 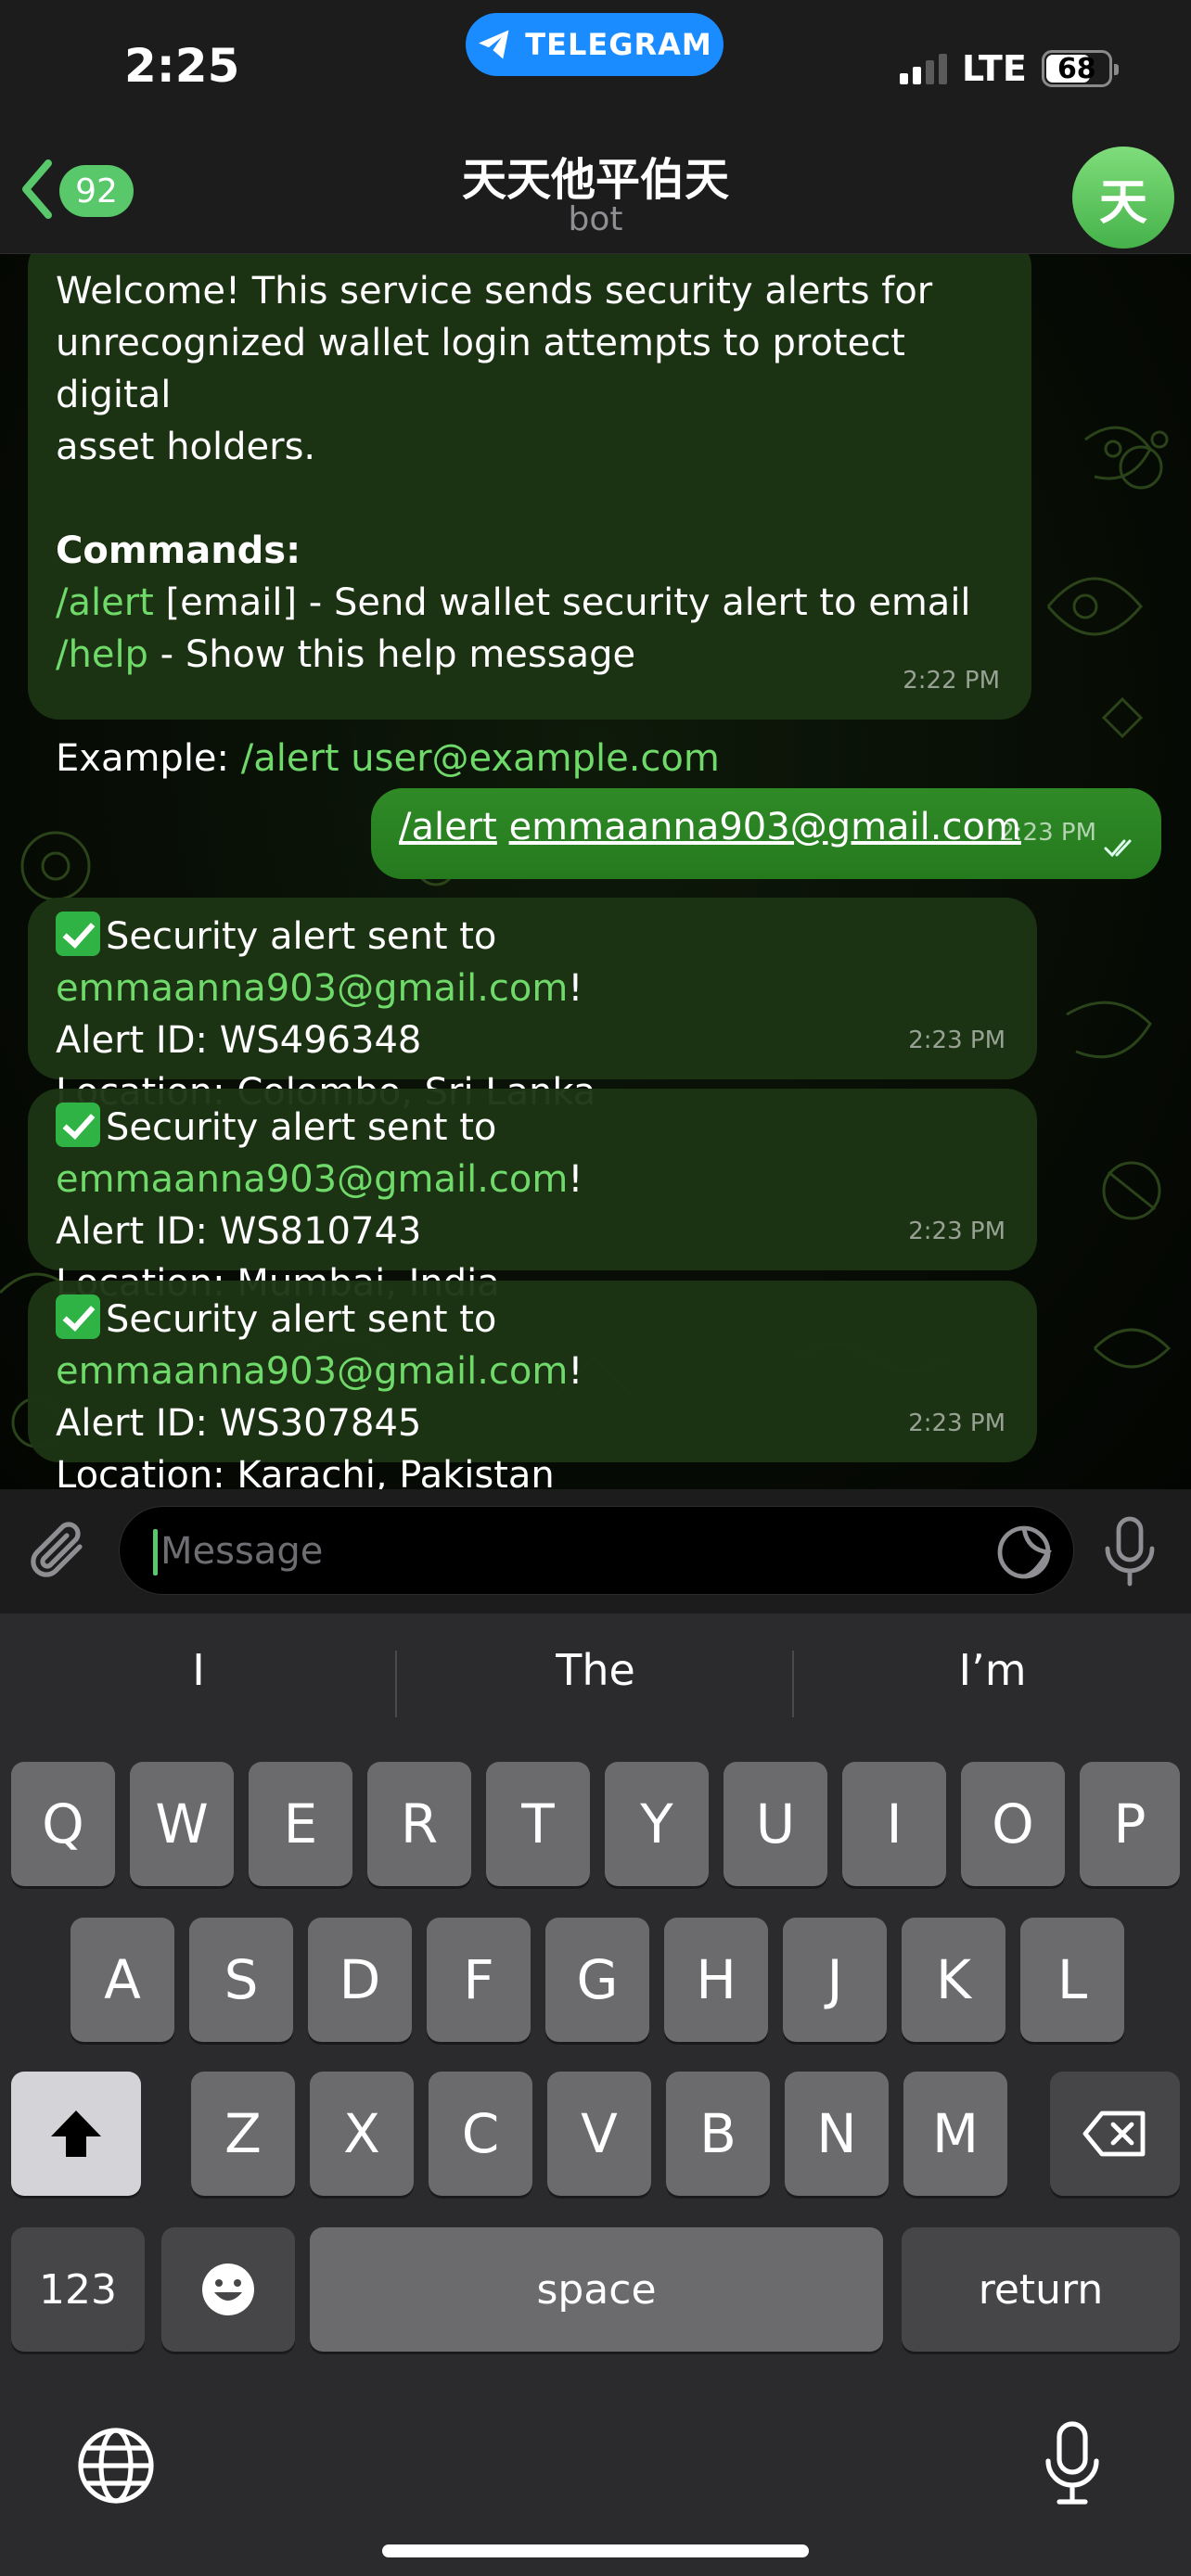 What do you see at coordinates (1072, 1980) in the screenshot?
I see `key-l: L` at bounding box center [1072, 1980].